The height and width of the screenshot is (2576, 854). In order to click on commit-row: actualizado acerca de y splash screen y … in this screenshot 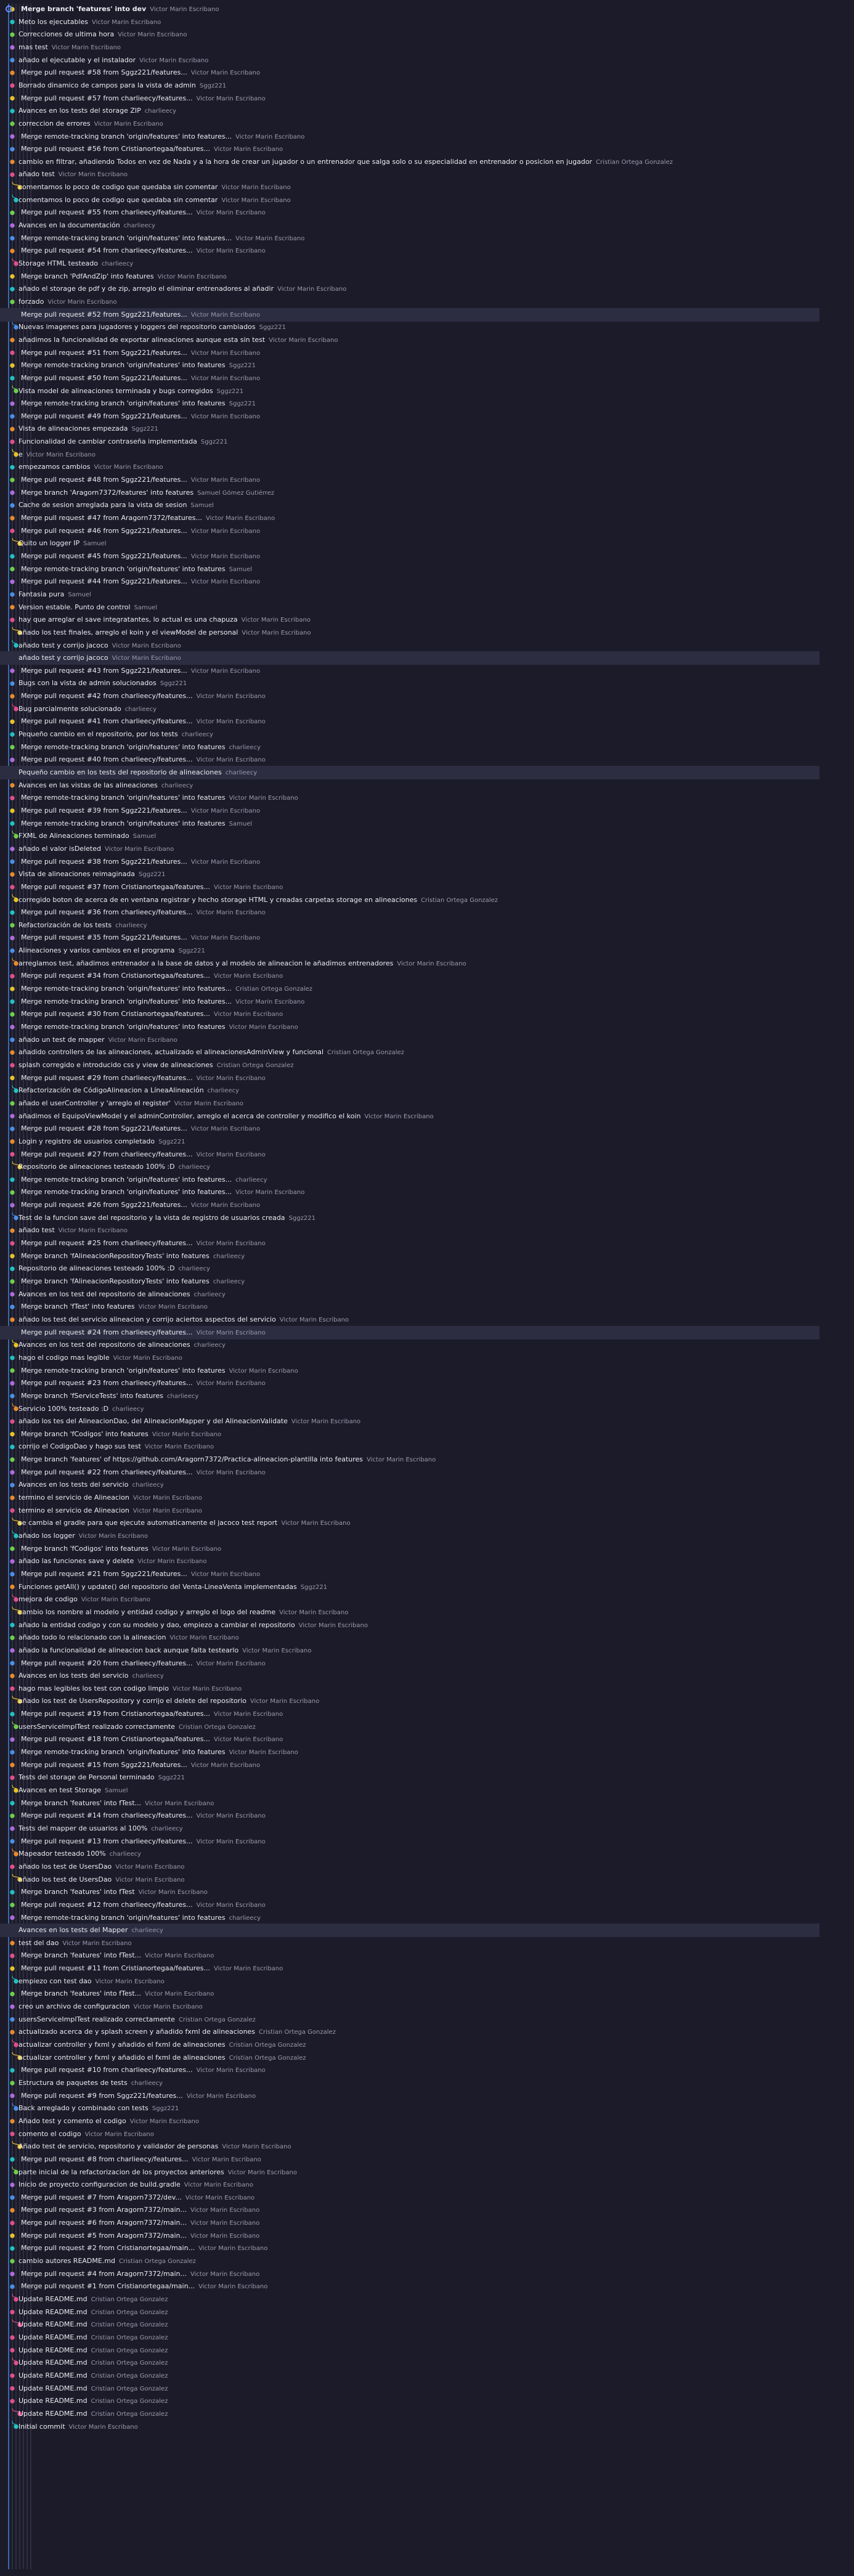, I will do `click(413, 2032)`.